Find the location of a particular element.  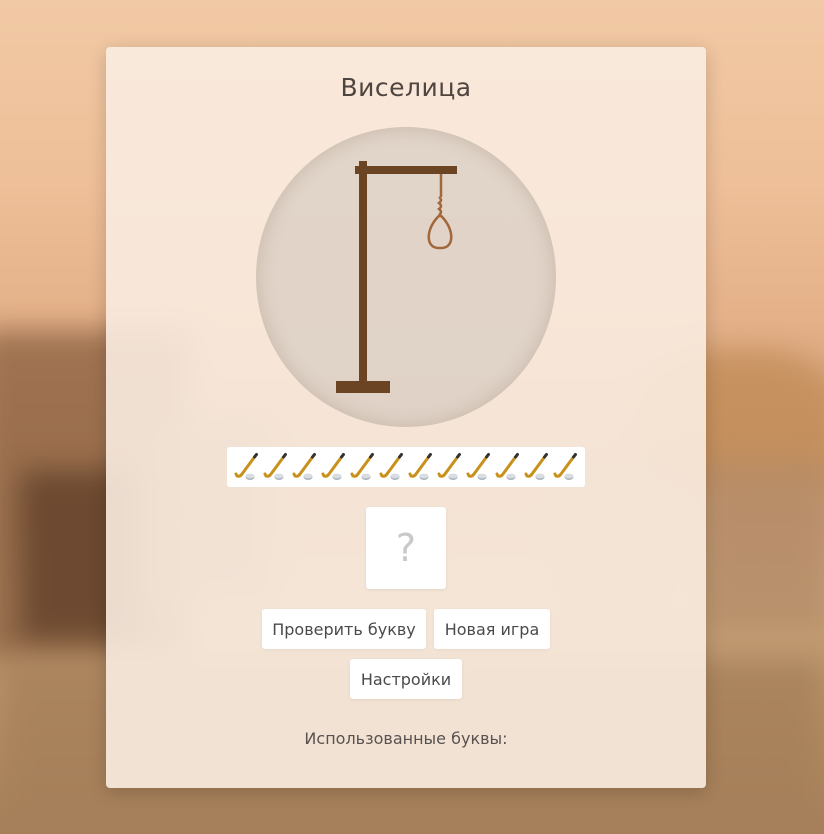

gallows-icon is located at coordinates (396, 277).